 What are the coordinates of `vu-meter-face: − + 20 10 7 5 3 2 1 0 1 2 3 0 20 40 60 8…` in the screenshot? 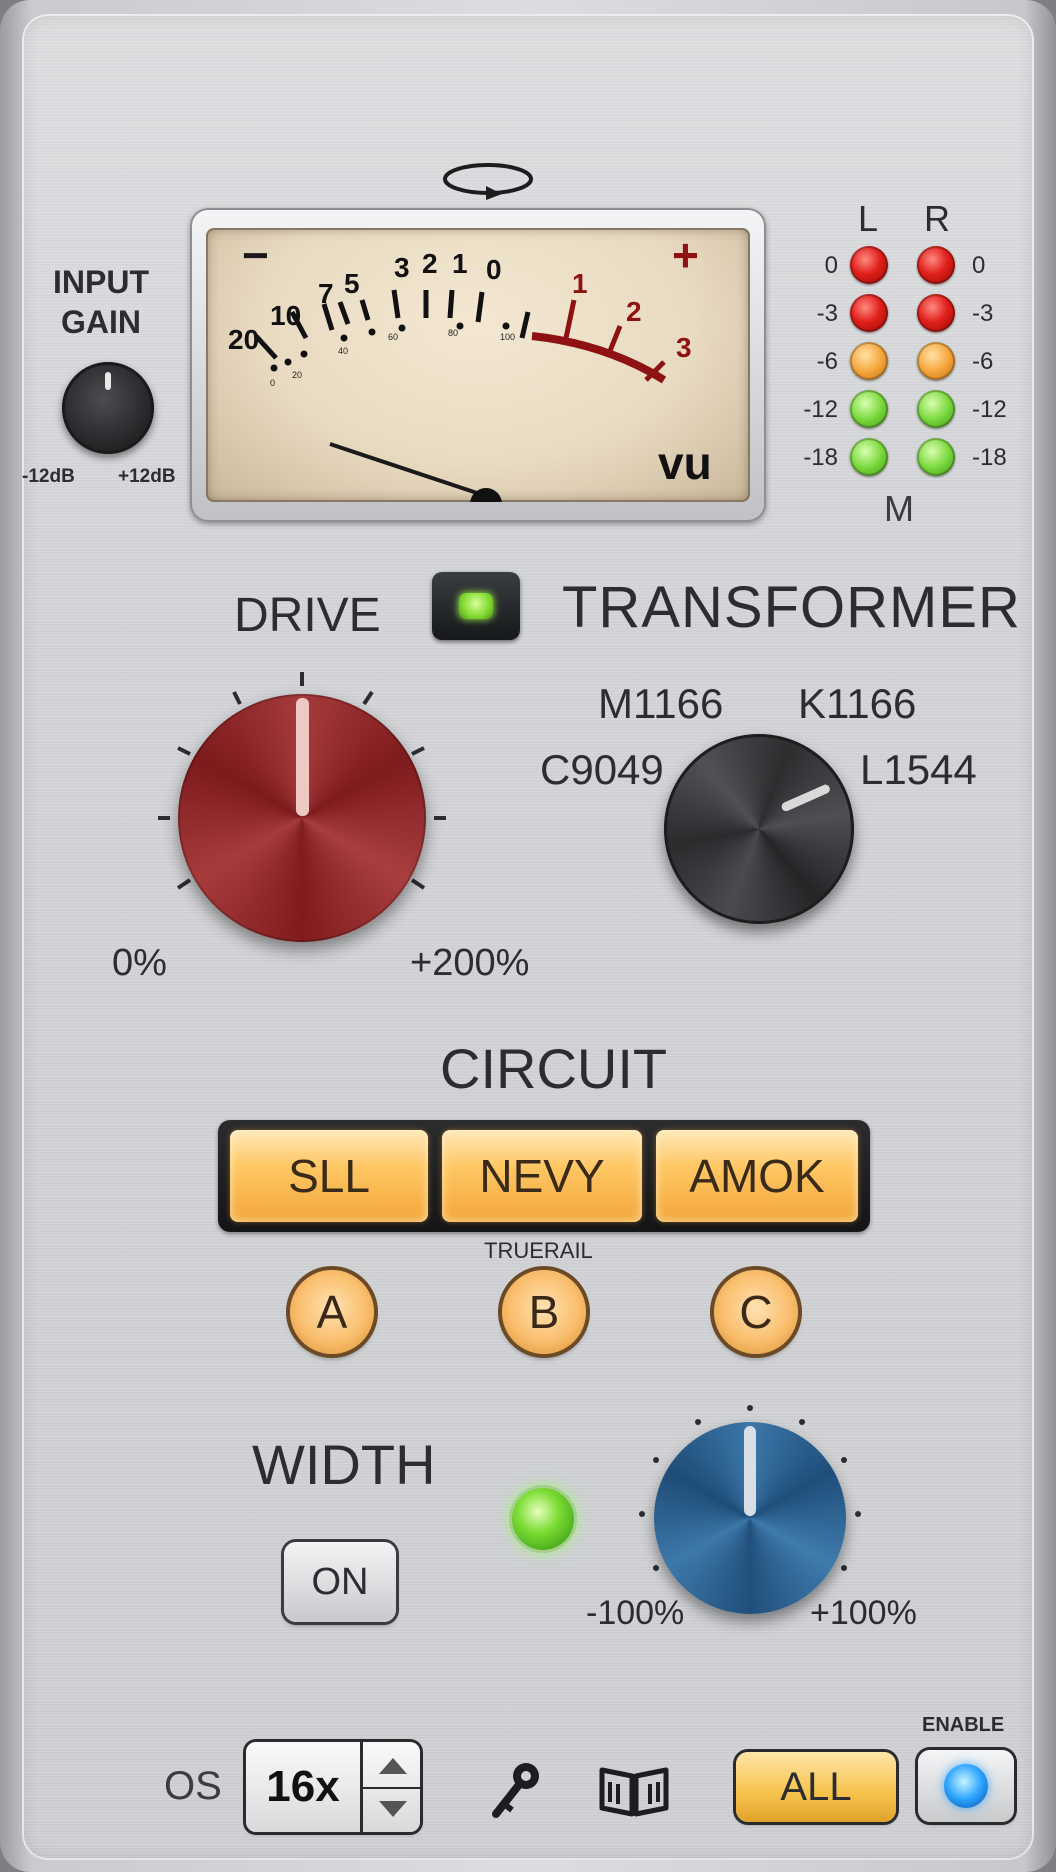 It's located at (478, 365).